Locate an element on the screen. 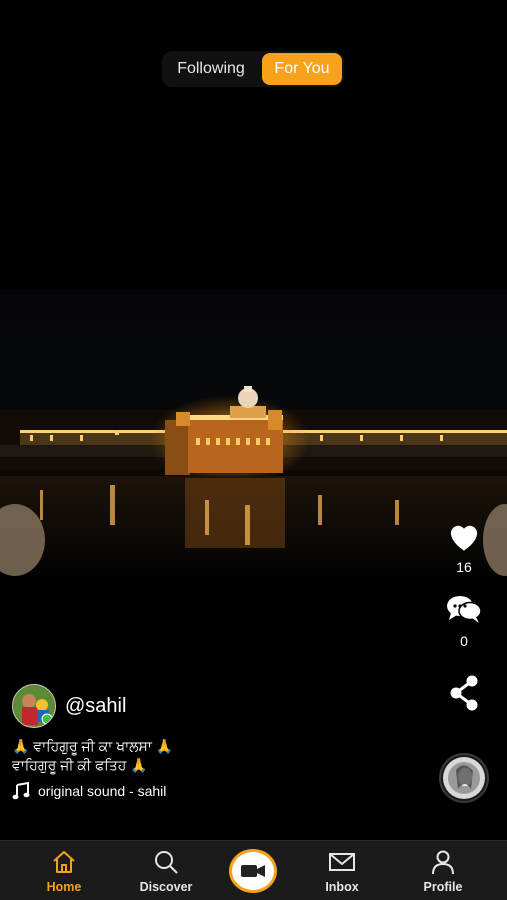  sound-disc is located at coordinates (464, 778).